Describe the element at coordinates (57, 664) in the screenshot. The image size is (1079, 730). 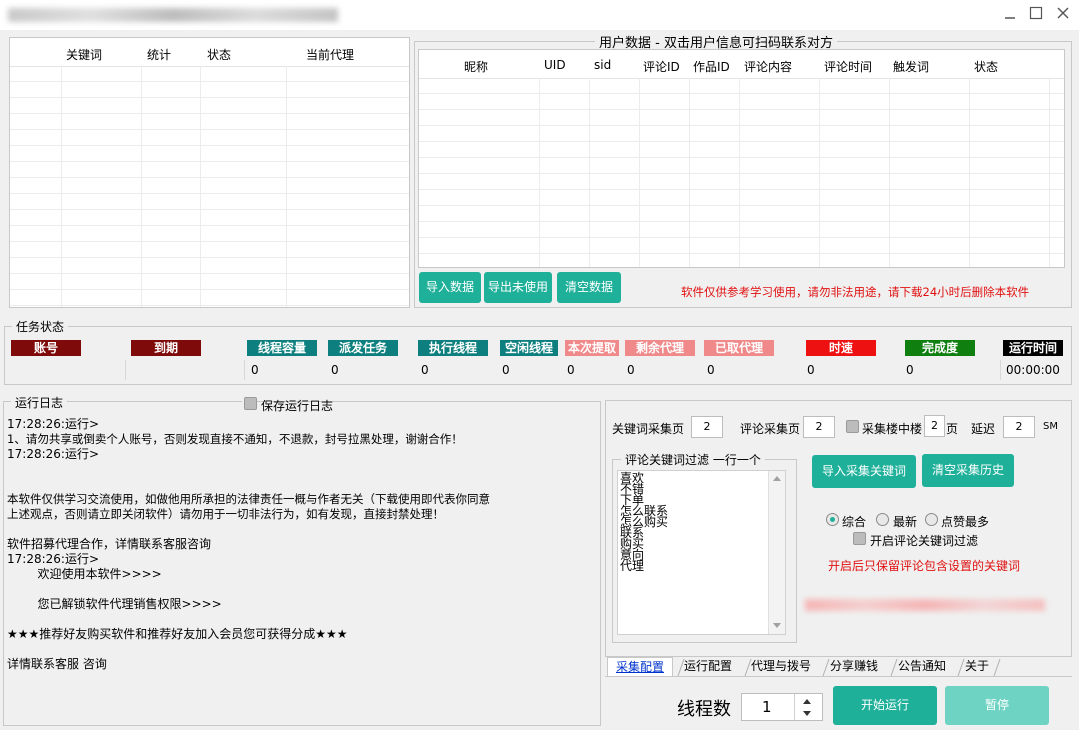
I see `log-line: 详情联系客服 咨询` at that location.